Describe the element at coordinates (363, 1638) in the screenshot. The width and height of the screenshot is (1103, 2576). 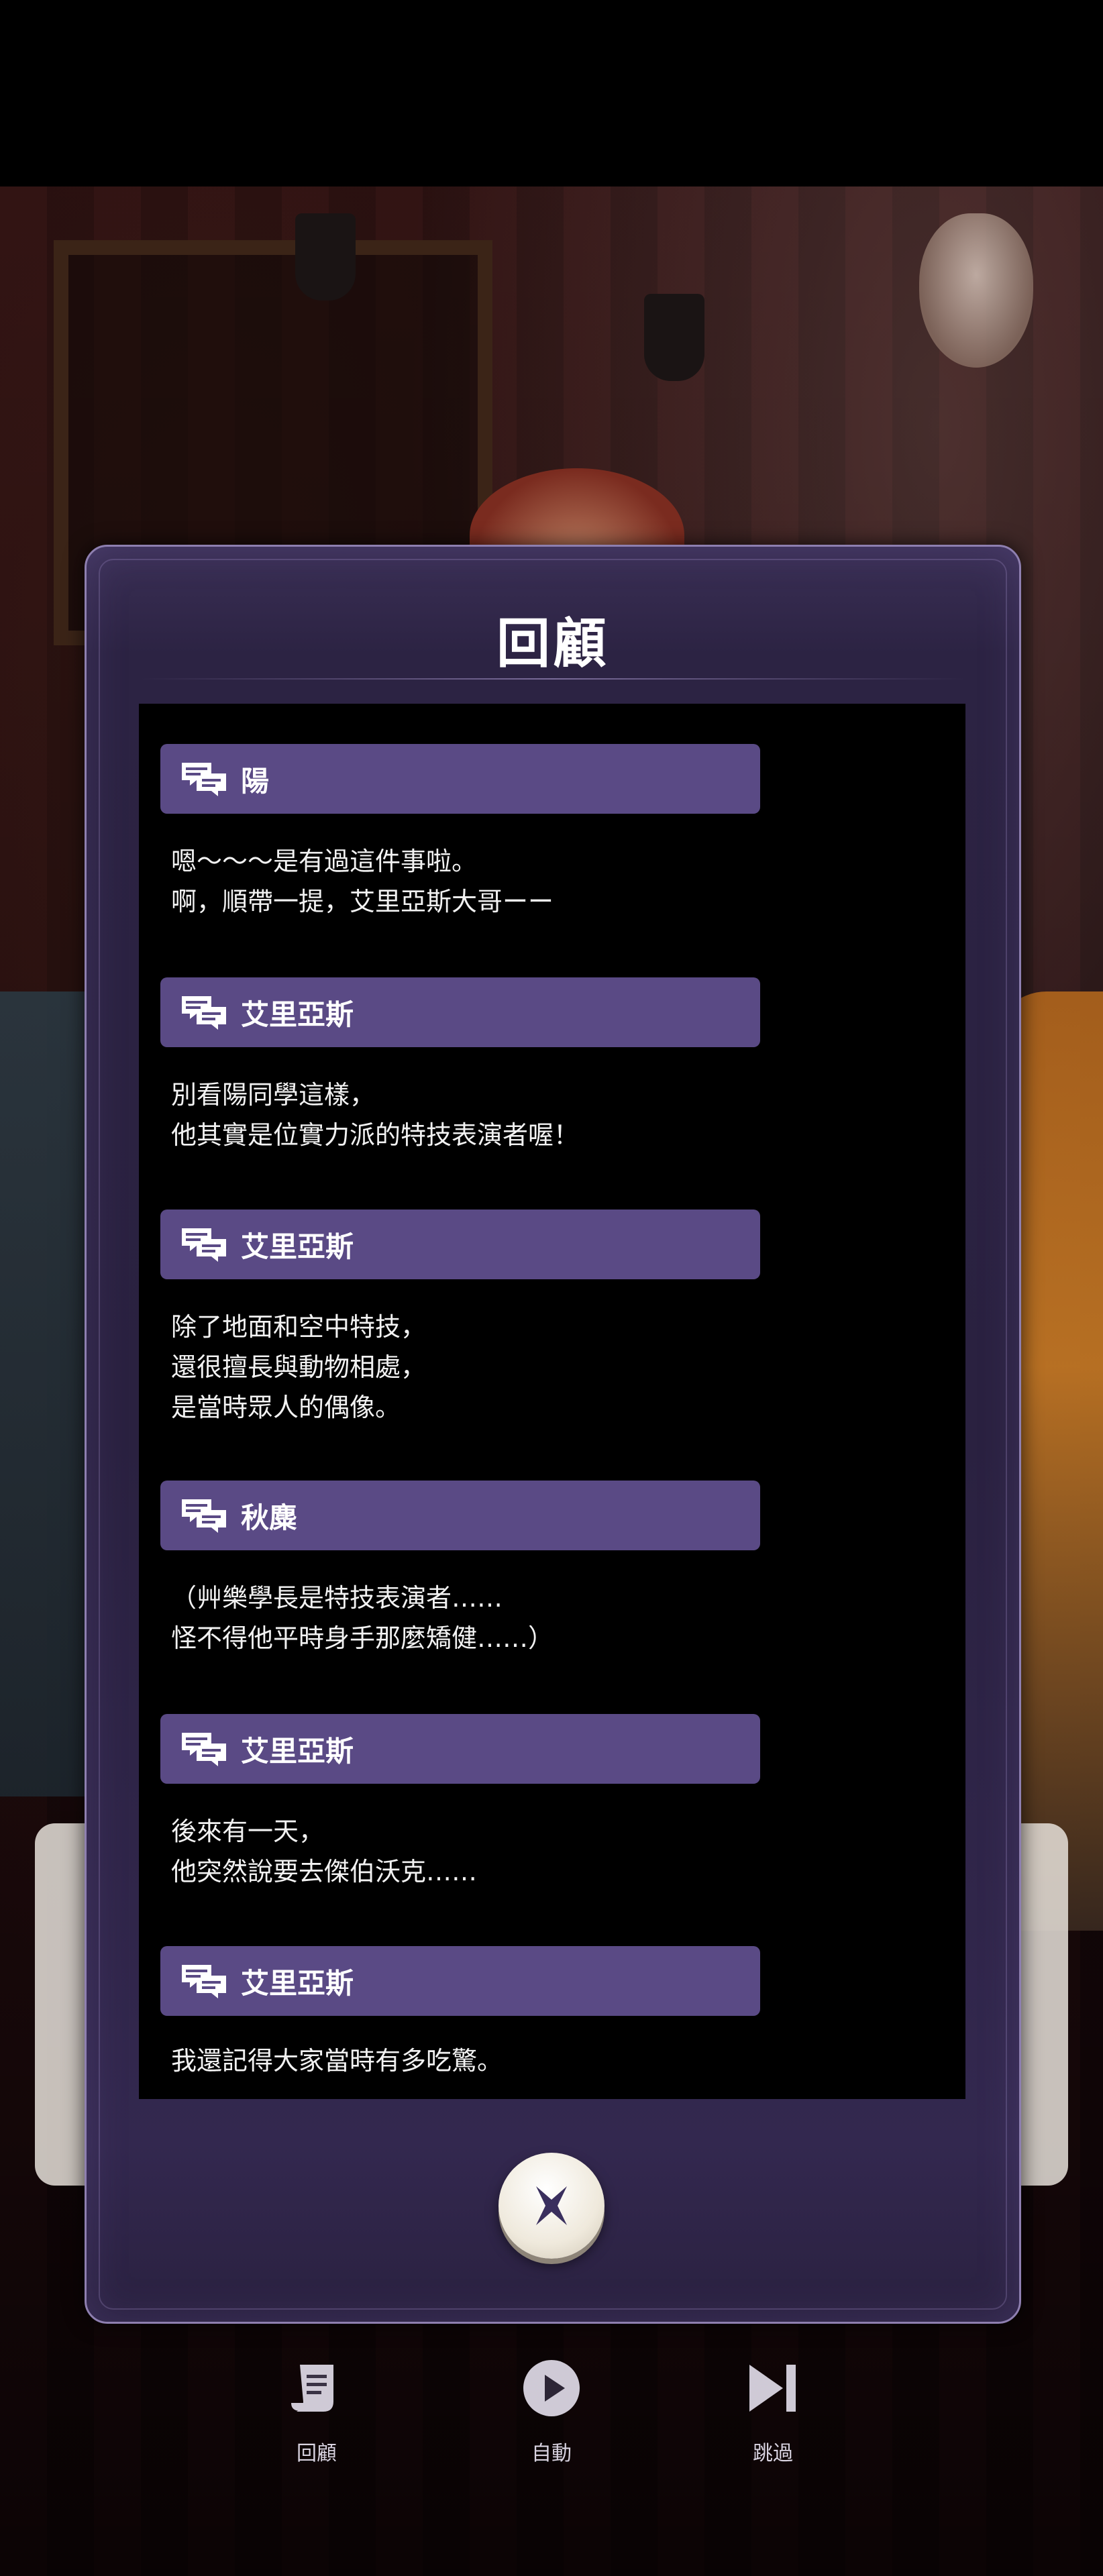
I see `dialogue-line: 怪不得他平時身手那麼矯健……）` at that location.